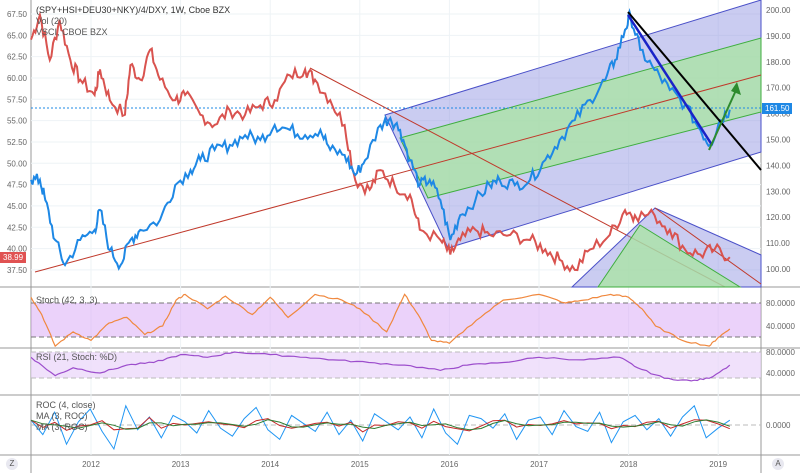 Image resolution: width=800 pixels, height=473 pixels. I want to click on right-tick-label: 150.00, so click(778, 140).